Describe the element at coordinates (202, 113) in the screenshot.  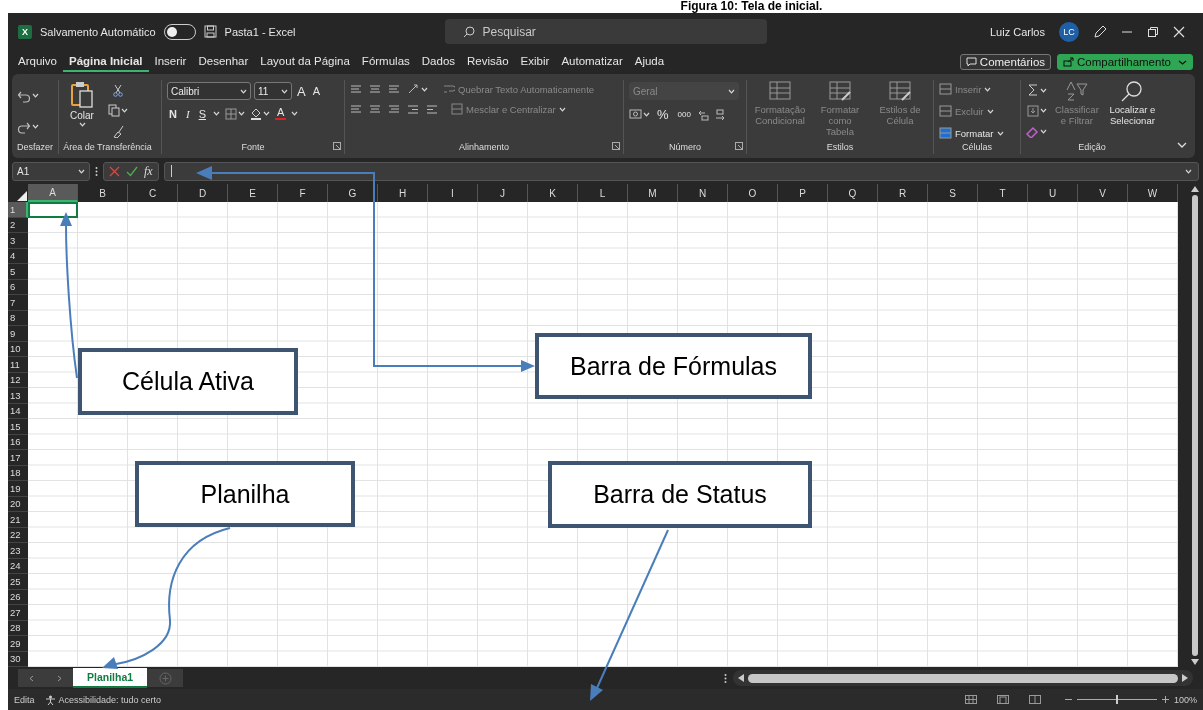
I see `underline-button: S` at that location.